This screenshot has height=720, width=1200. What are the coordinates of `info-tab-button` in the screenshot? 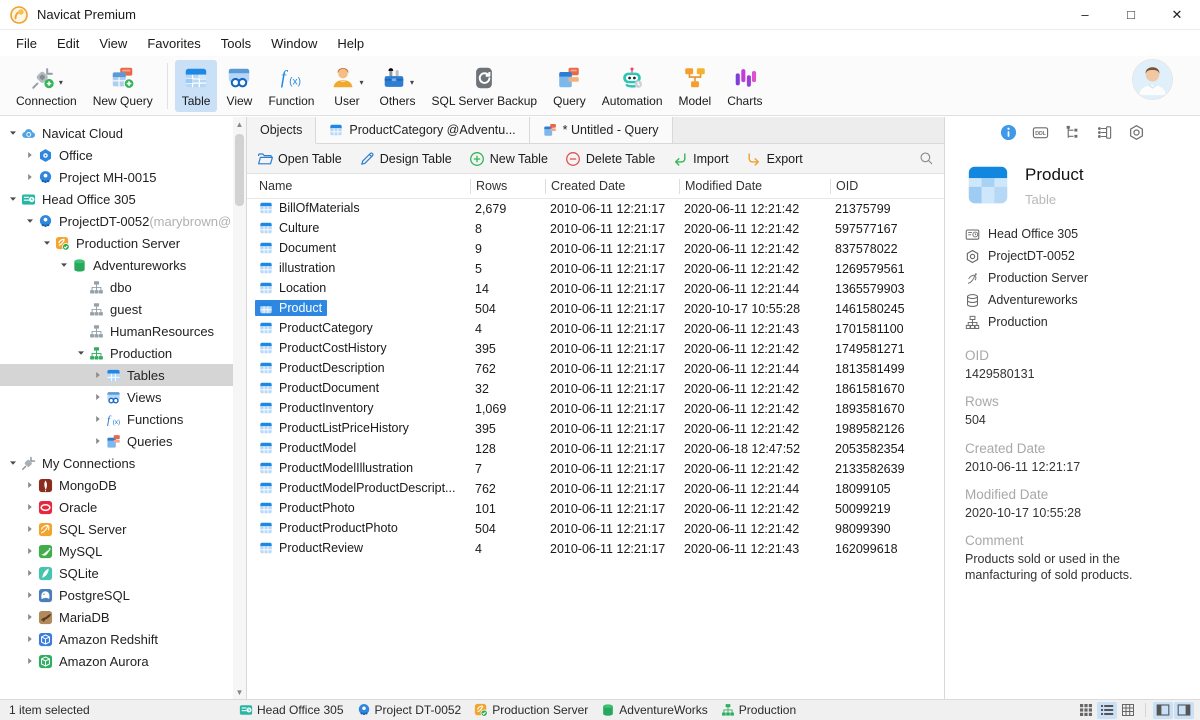 It's located at (1008, 134).